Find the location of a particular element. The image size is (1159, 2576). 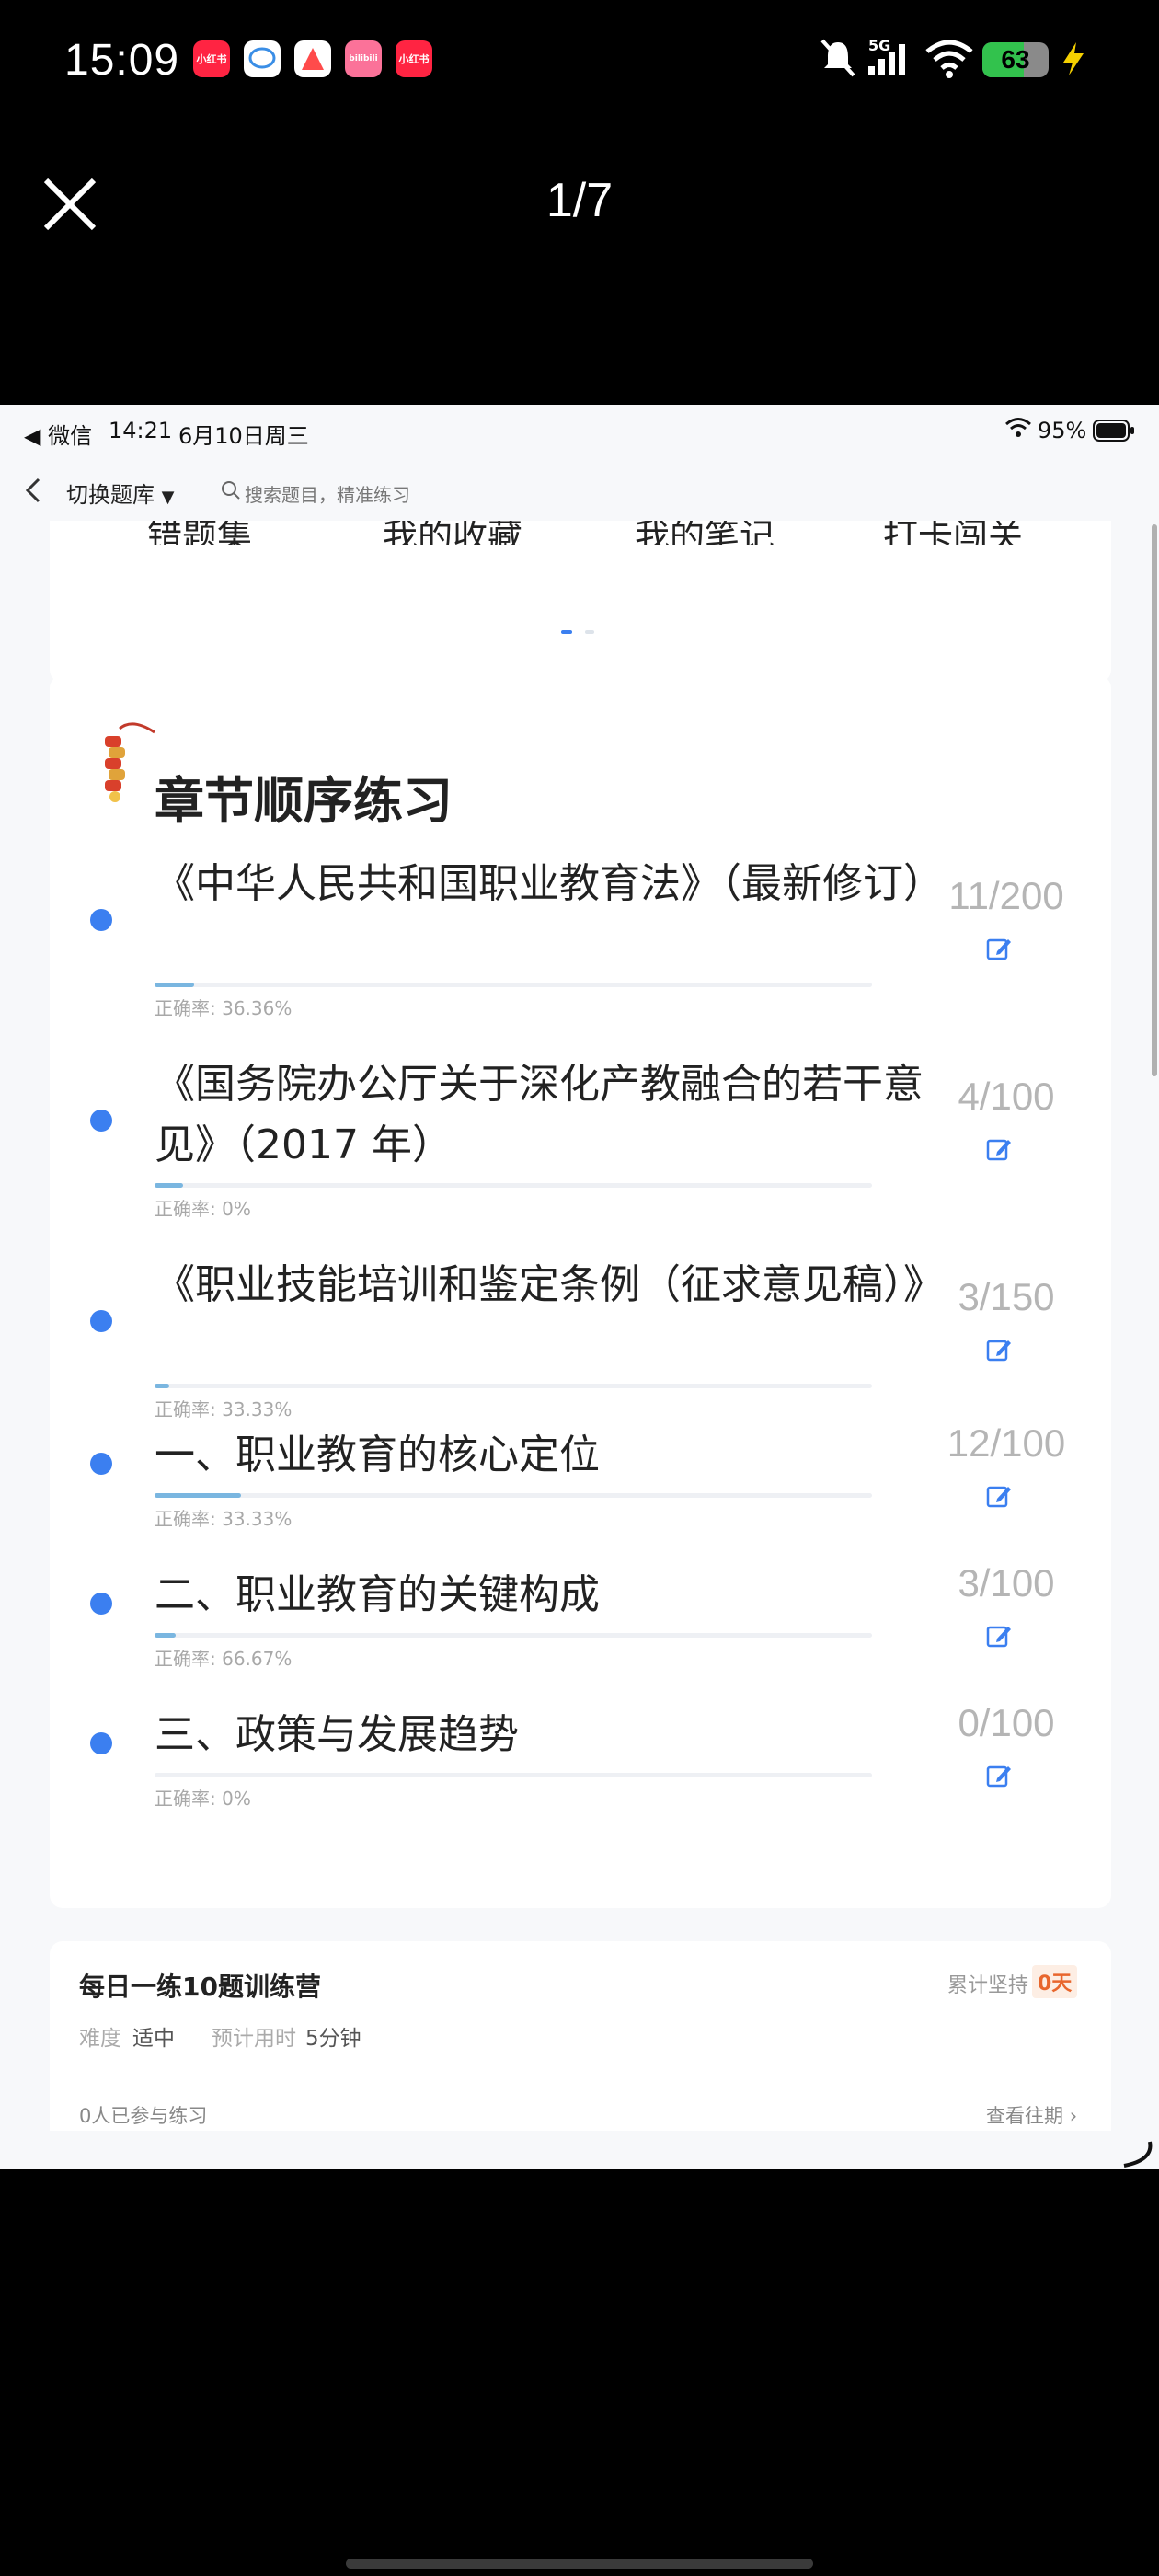

message-icon is located at coordinates (262, 58).